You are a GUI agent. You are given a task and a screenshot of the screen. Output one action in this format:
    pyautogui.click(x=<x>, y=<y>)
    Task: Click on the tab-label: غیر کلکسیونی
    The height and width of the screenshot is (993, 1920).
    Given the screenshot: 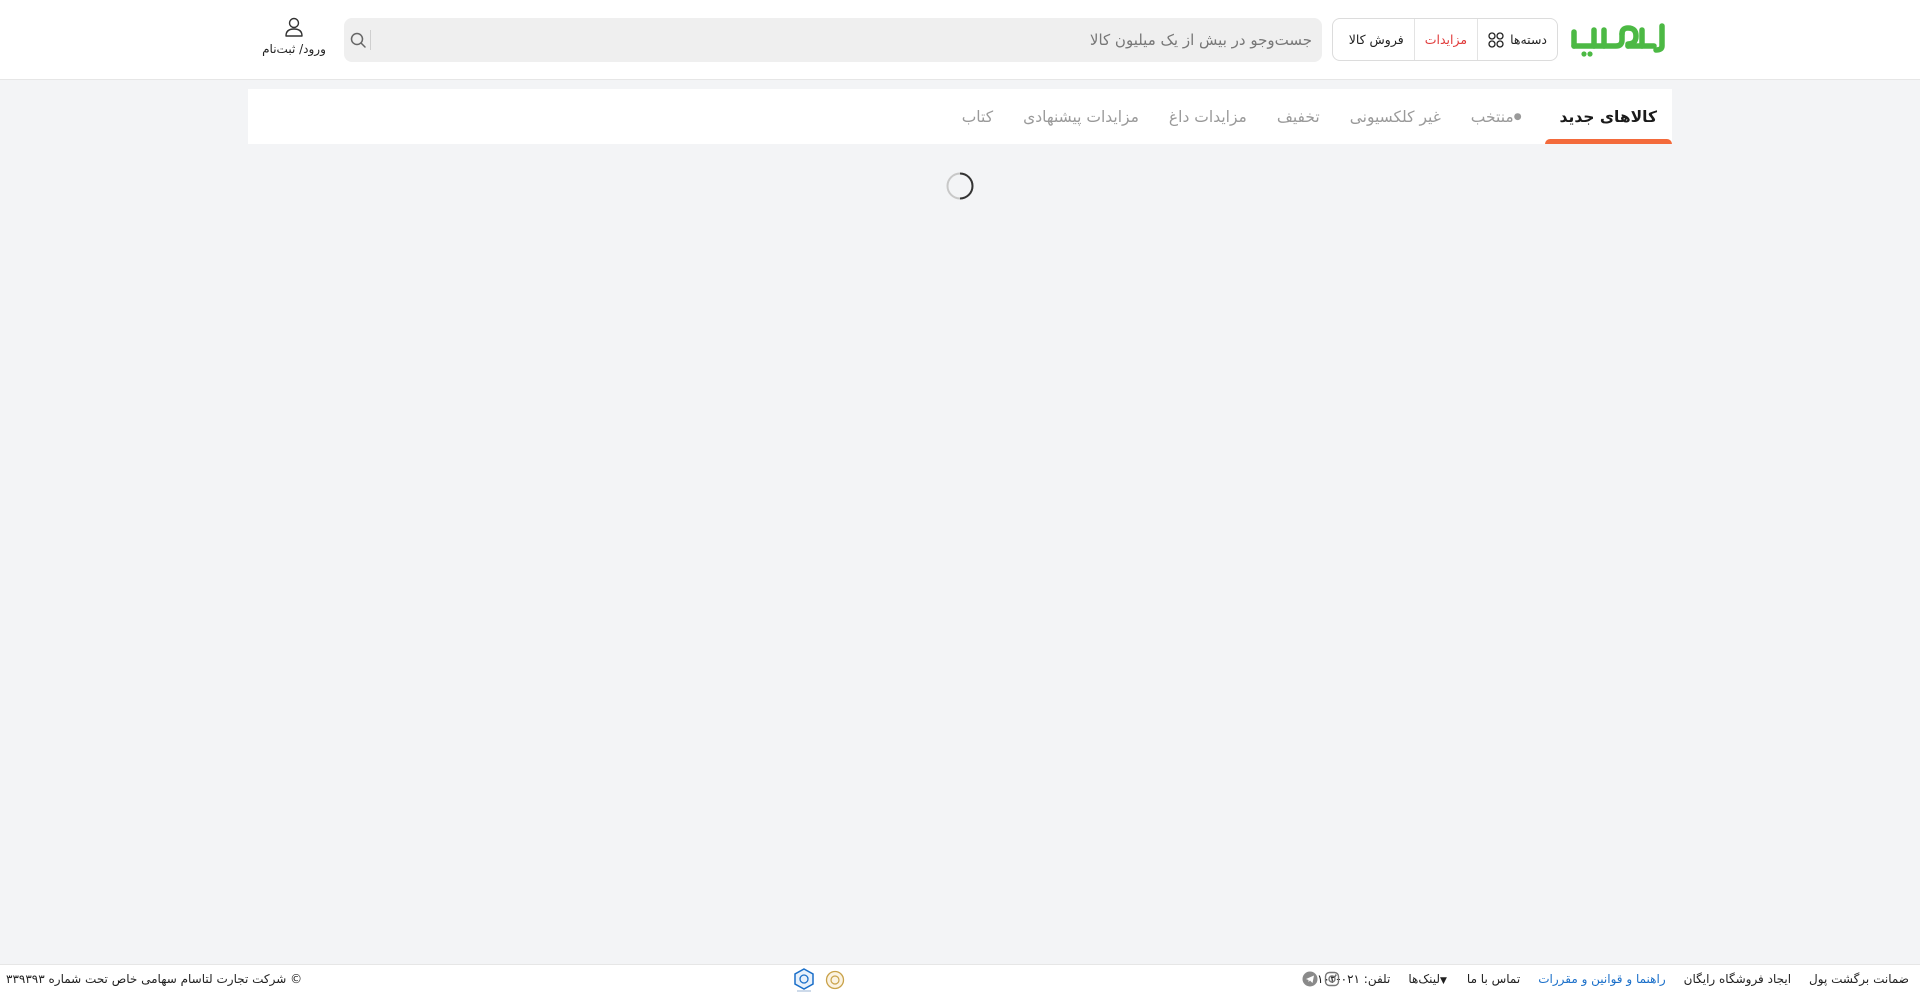 What is the action you would take?
    pyautogui.click(x=1395, y=116)
    